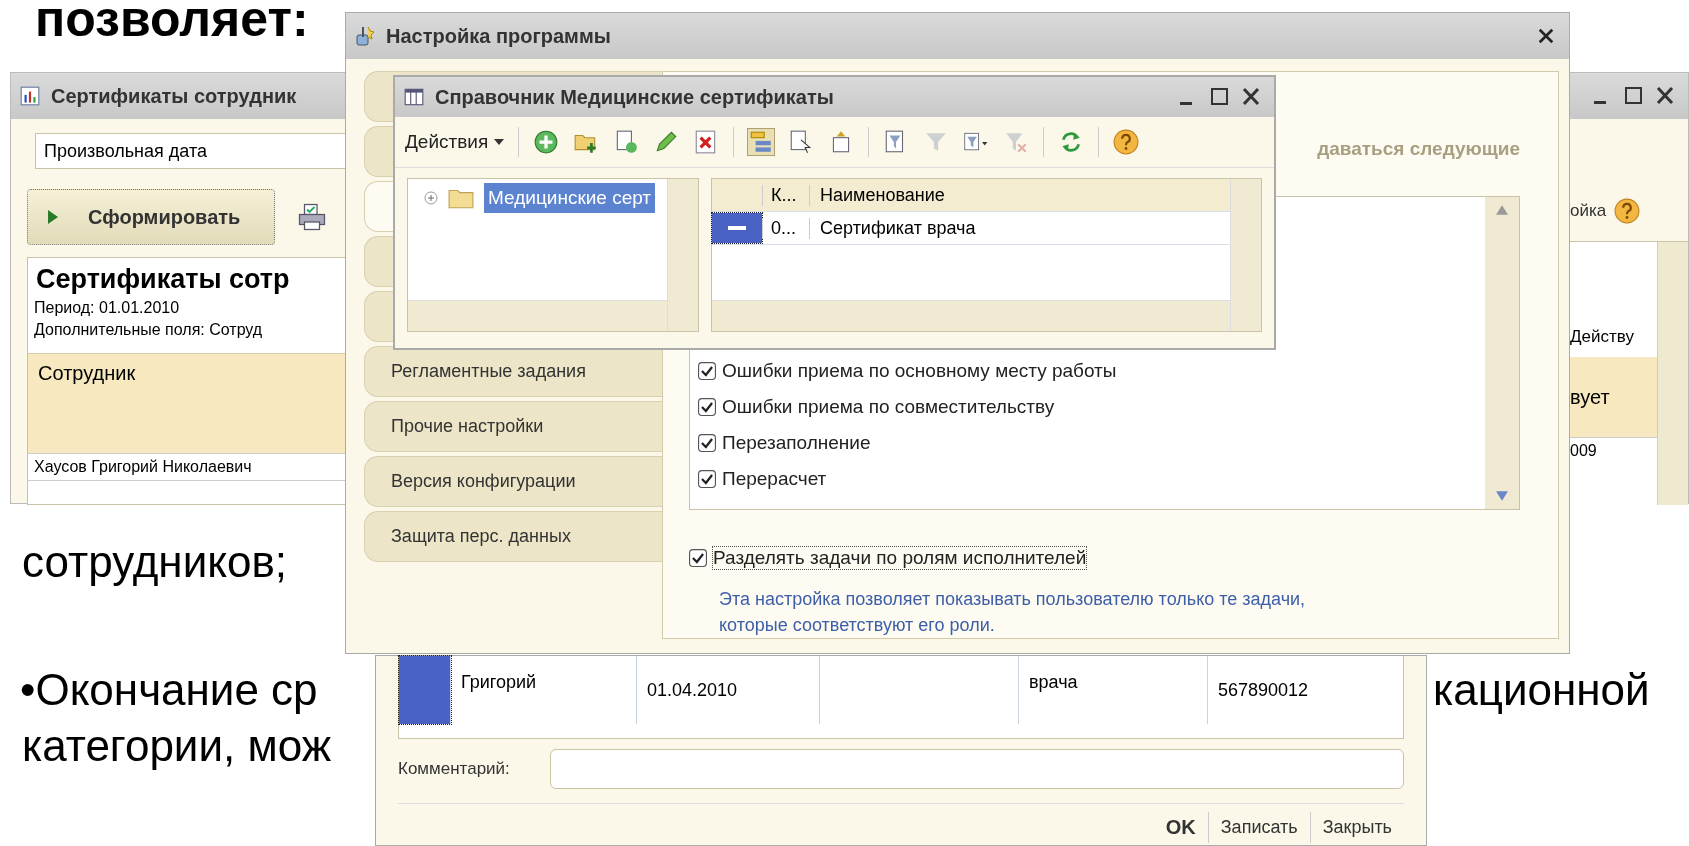 This screenshot has width=1689, height=846. I want to click on folder-icon, so click(461, 198).